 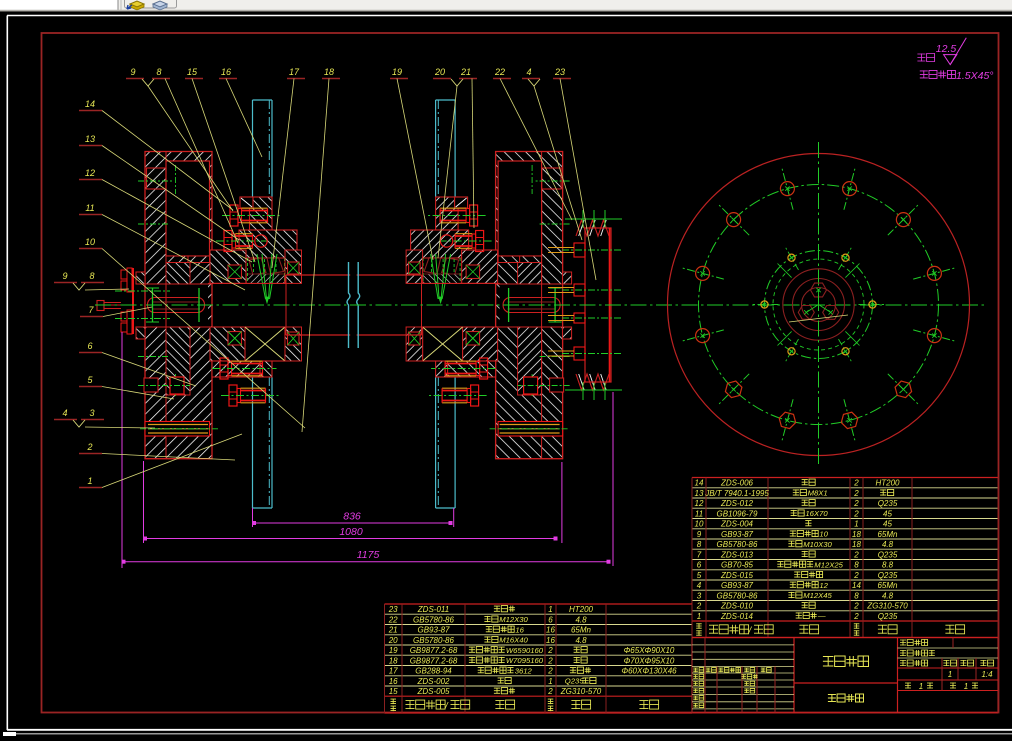 I want to click on svg-text: 18, so click(x=856, y=544).